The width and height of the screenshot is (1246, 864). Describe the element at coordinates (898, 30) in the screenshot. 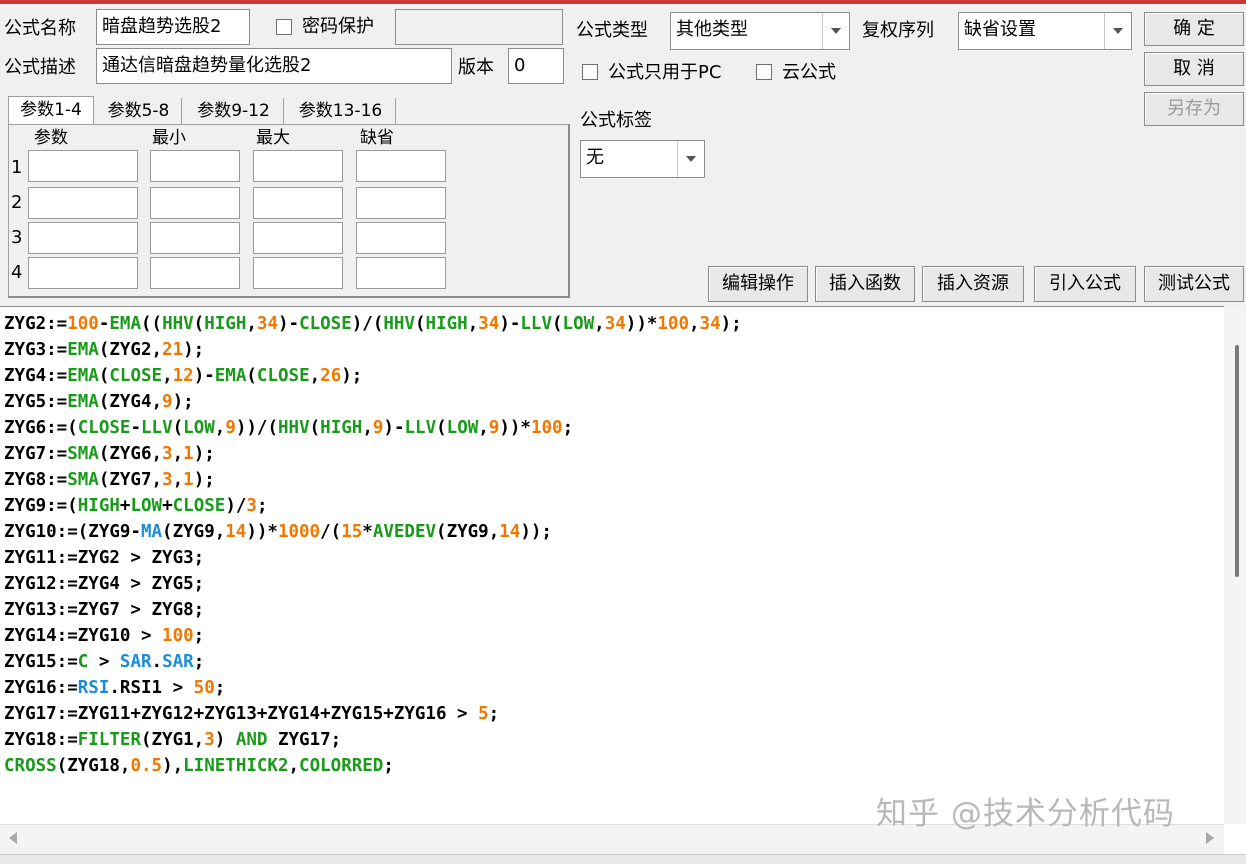

I see `fq-series-label: 复权序列` at that location.